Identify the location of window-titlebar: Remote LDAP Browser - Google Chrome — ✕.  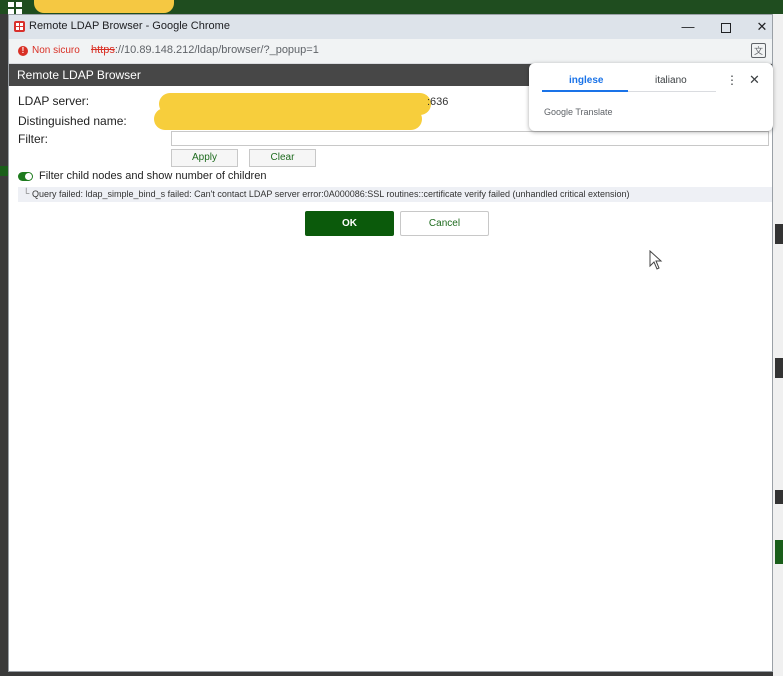
(390, 27).